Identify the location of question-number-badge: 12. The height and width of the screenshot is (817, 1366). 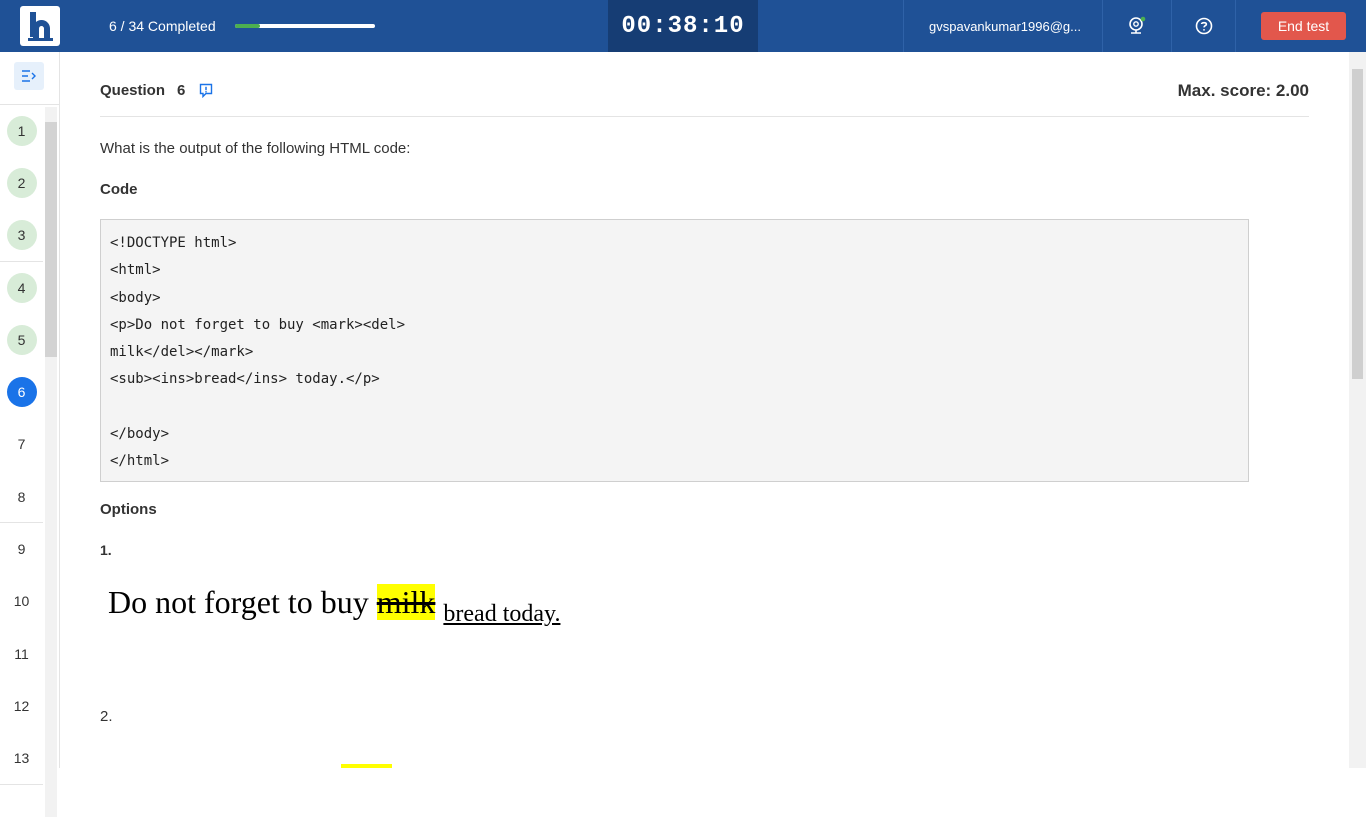
(21, 705).